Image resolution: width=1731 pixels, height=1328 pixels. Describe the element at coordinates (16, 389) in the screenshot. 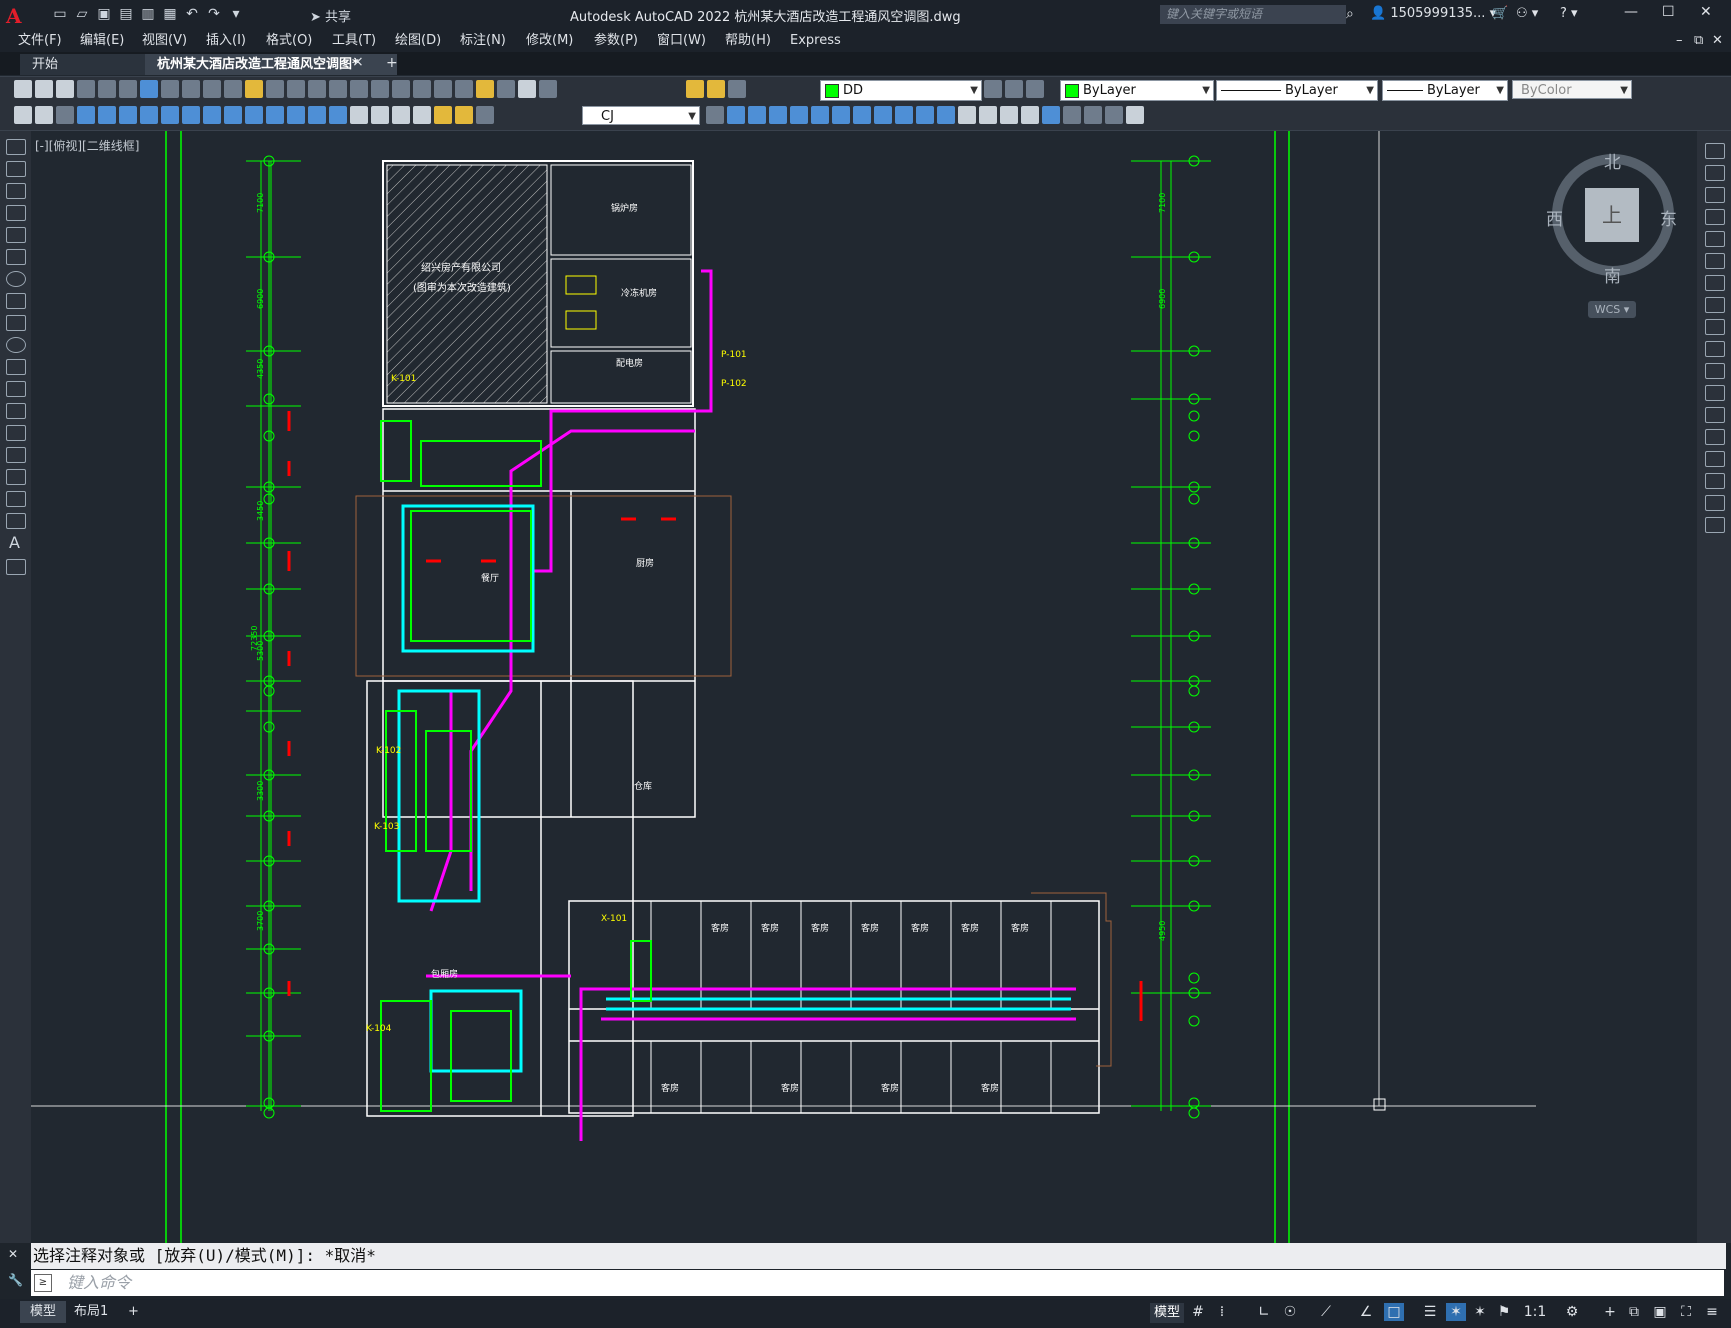

I see `insert-block-icon` at that location.